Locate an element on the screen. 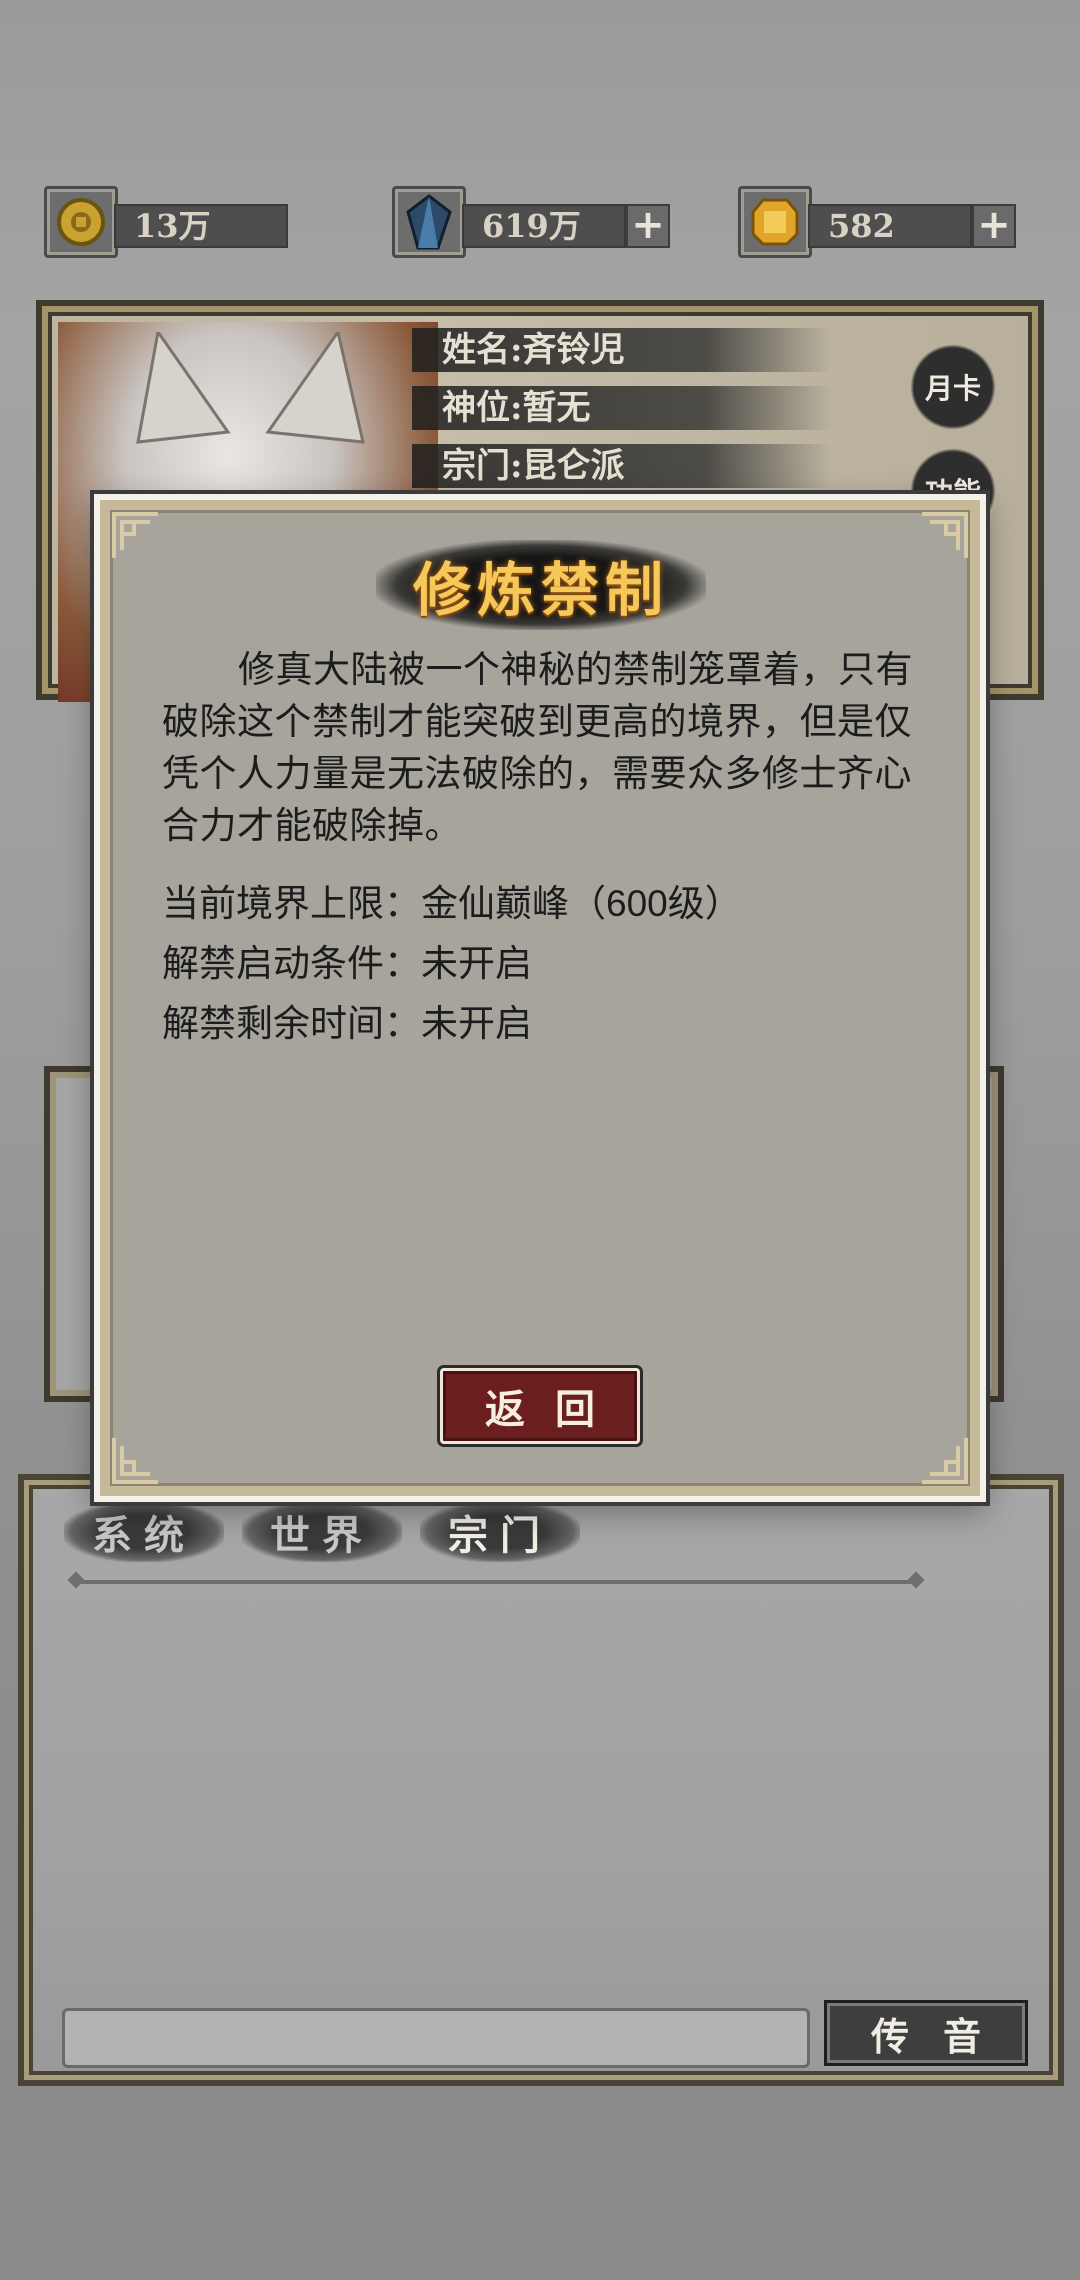  gem-amount: 582 is located at coordinates (890, 226).